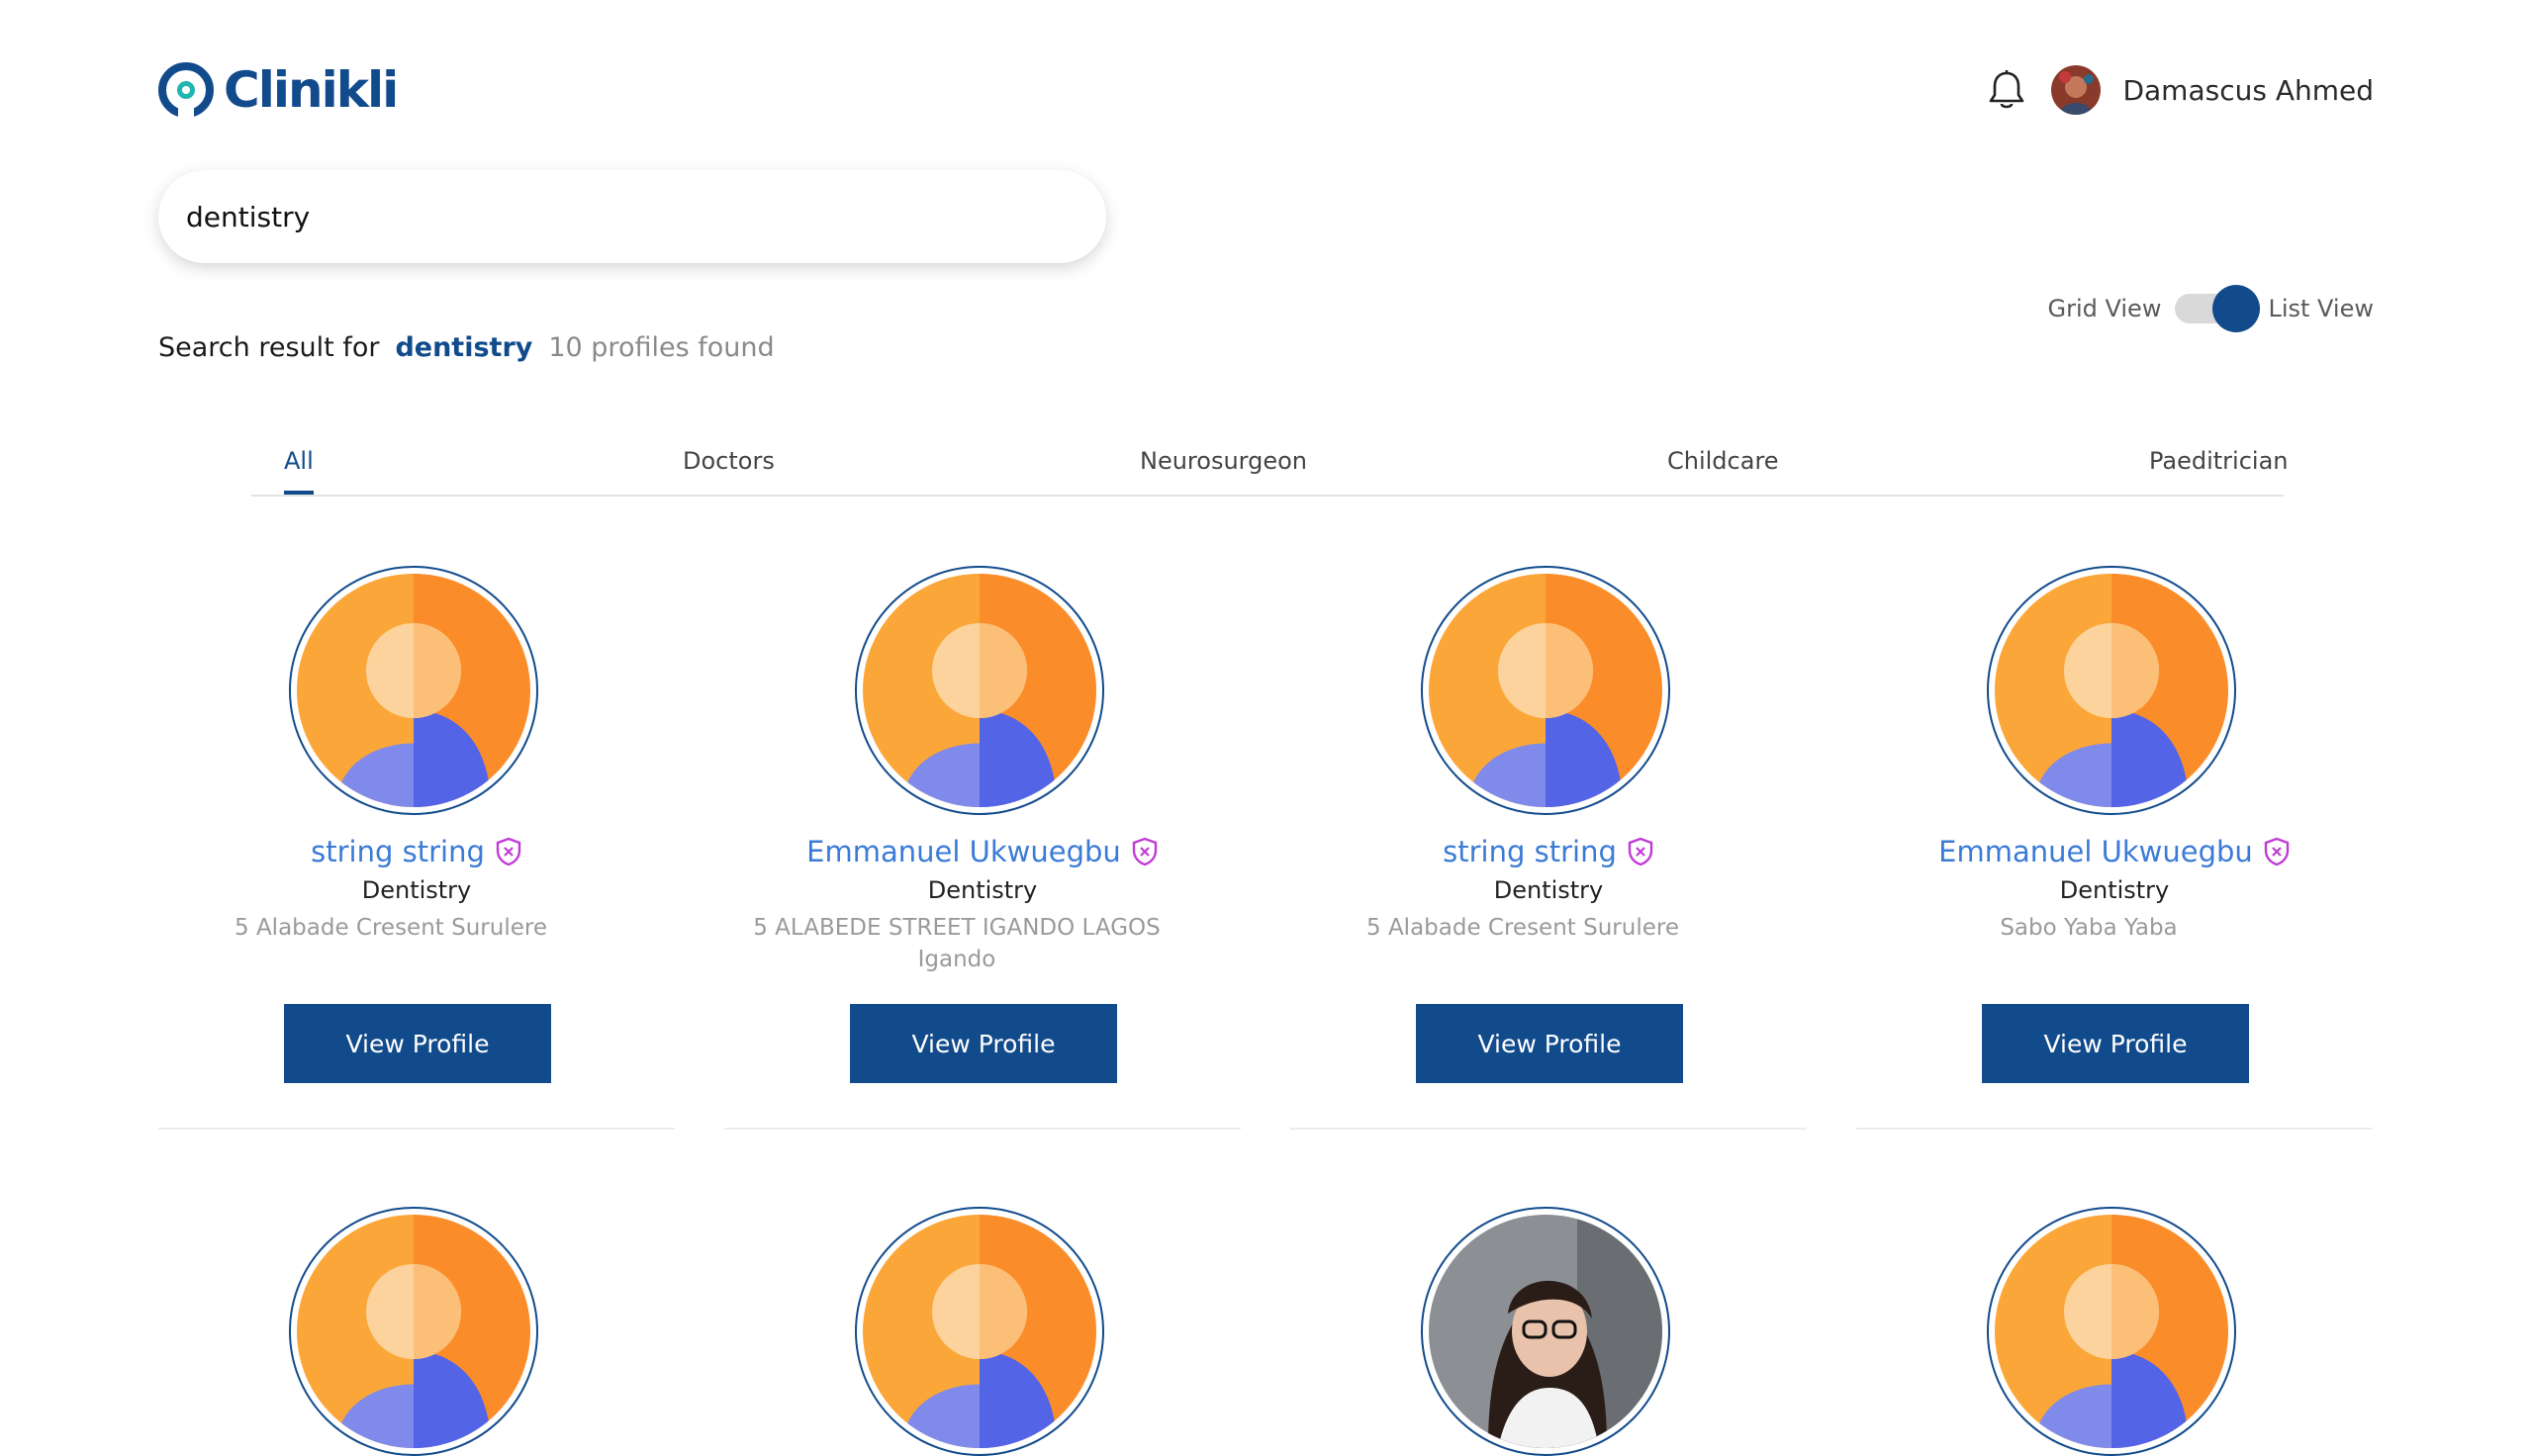  I want to click on tab-paeditrician: Paeditrician, so click(2219, 461).